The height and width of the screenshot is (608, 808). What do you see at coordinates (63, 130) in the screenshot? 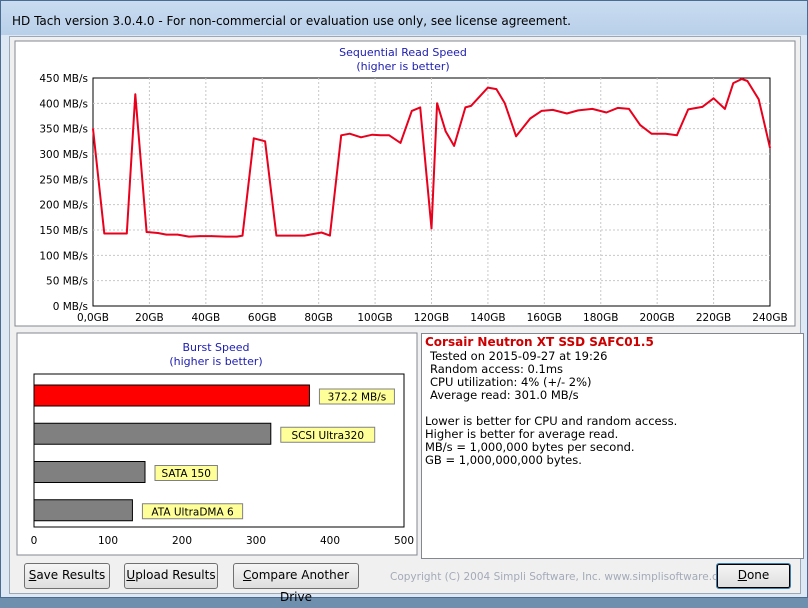
I see `y-tick-label: 350 MB/s` at bounding box center [63, 130].